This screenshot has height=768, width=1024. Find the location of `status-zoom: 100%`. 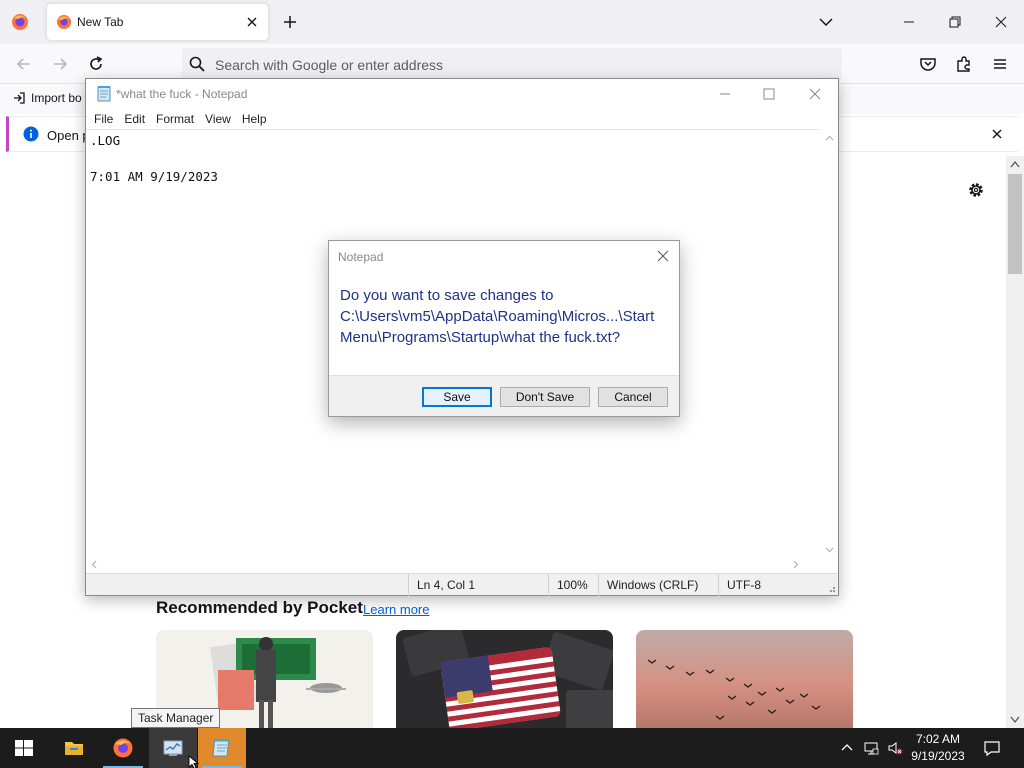

status-zoom: 100% is located at coordinates (573, 585).